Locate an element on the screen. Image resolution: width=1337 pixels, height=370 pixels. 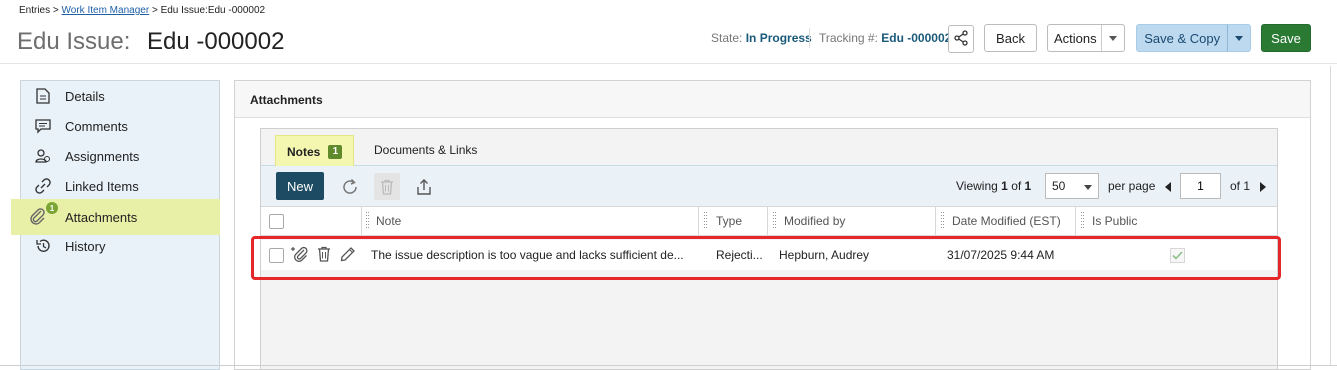
delete-icon is located at coordinates (387, 186).